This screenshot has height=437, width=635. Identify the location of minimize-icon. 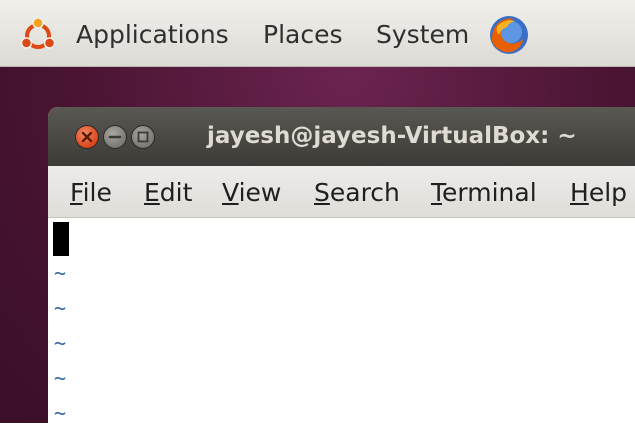
(115, 137).